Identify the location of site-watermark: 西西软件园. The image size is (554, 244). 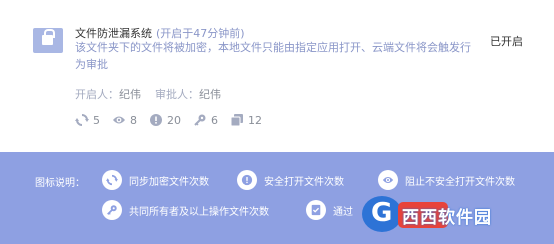
(448, 214).